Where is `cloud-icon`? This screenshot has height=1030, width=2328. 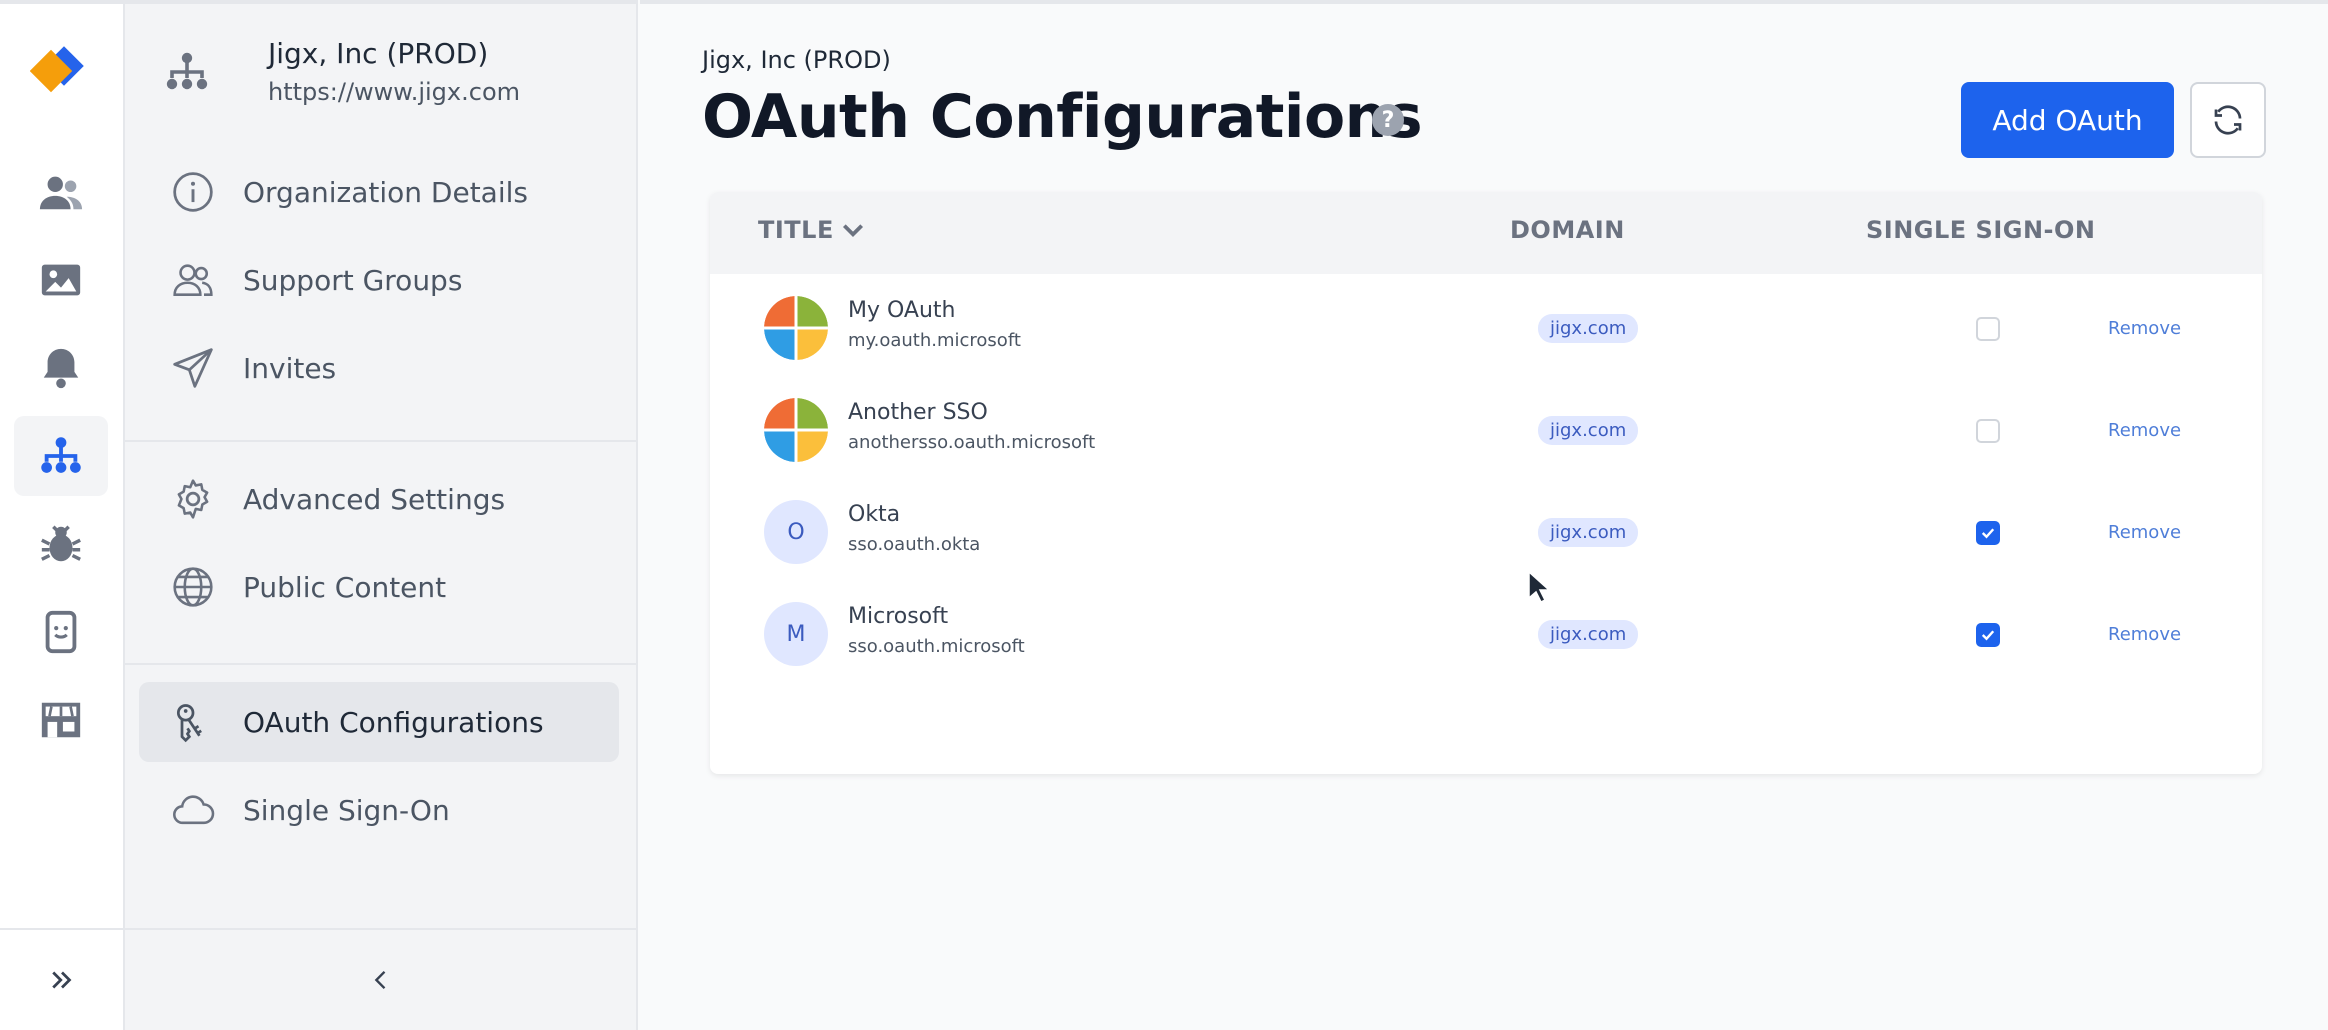 cloud-icon is located at coordinates (193, 810).